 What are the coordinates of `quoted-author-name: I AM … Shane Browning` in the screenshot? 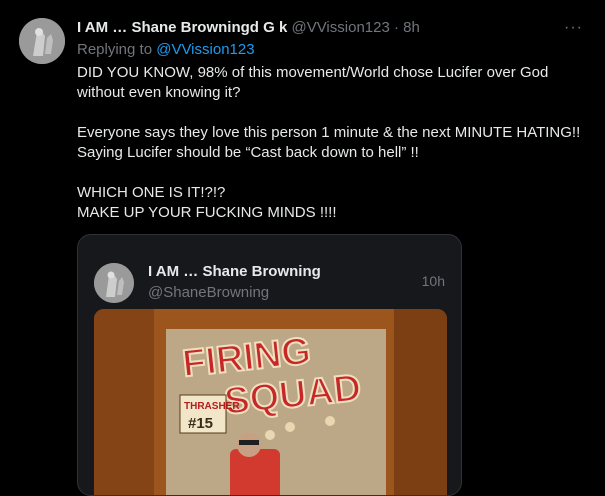 It's located at (234, 272).